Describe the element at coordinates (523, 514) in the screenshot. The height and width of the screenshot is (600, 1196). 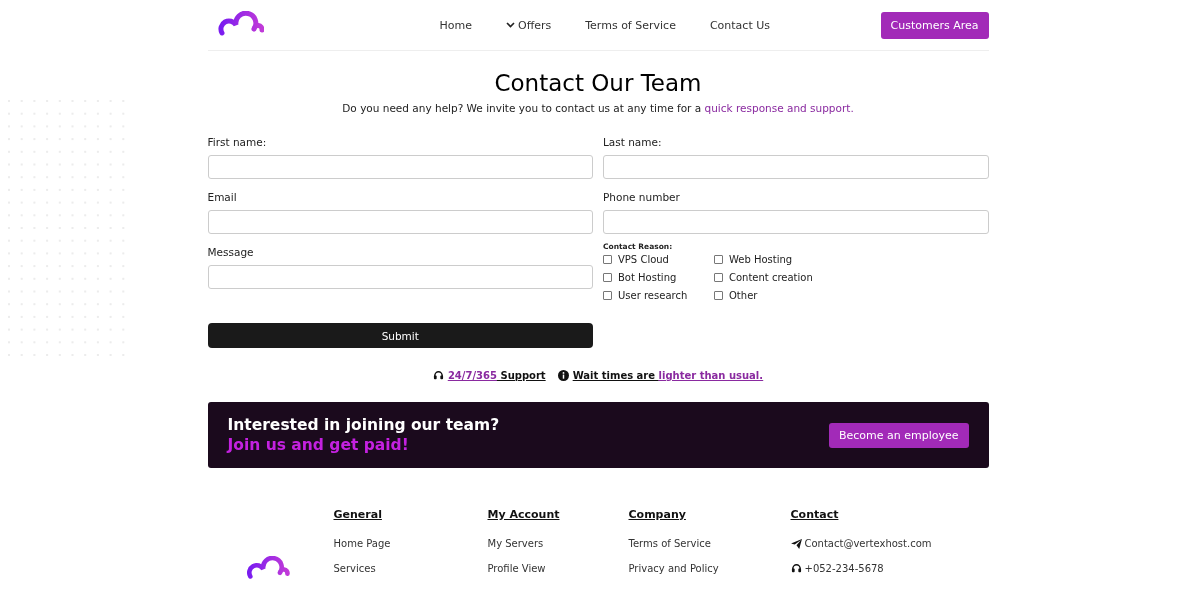
I see `footer-heading: My Account` at that location.